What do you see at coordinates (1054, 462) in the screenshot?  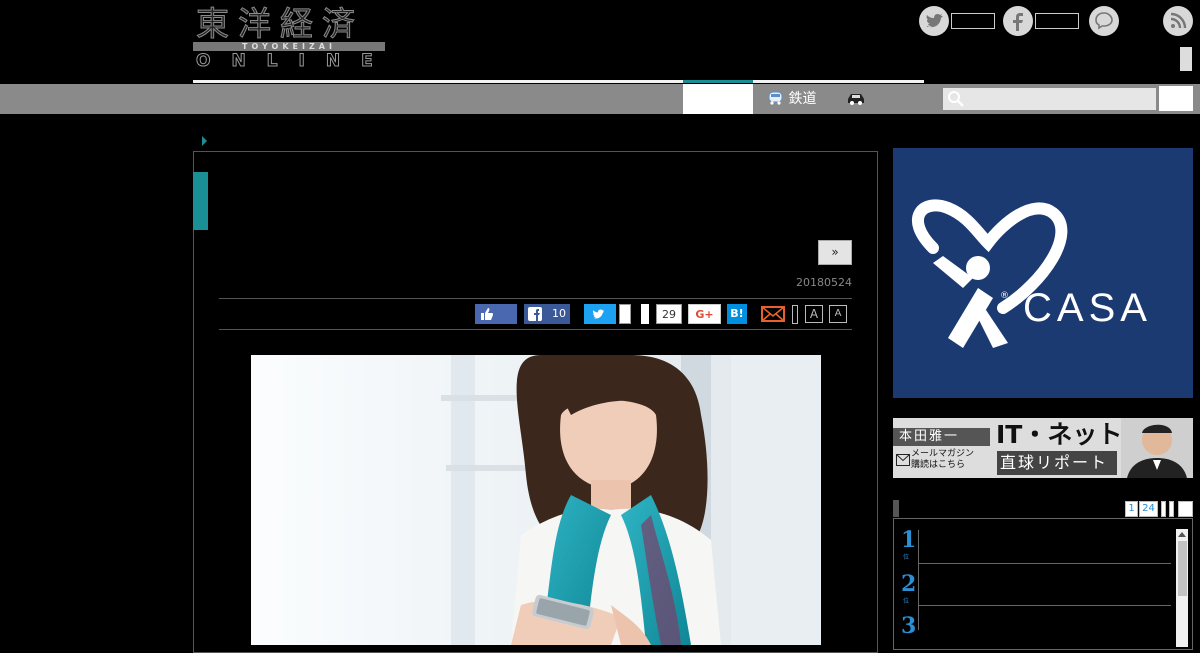 I see `banner-subtitle: 直球リポート` at bounding box center [1054, 462].